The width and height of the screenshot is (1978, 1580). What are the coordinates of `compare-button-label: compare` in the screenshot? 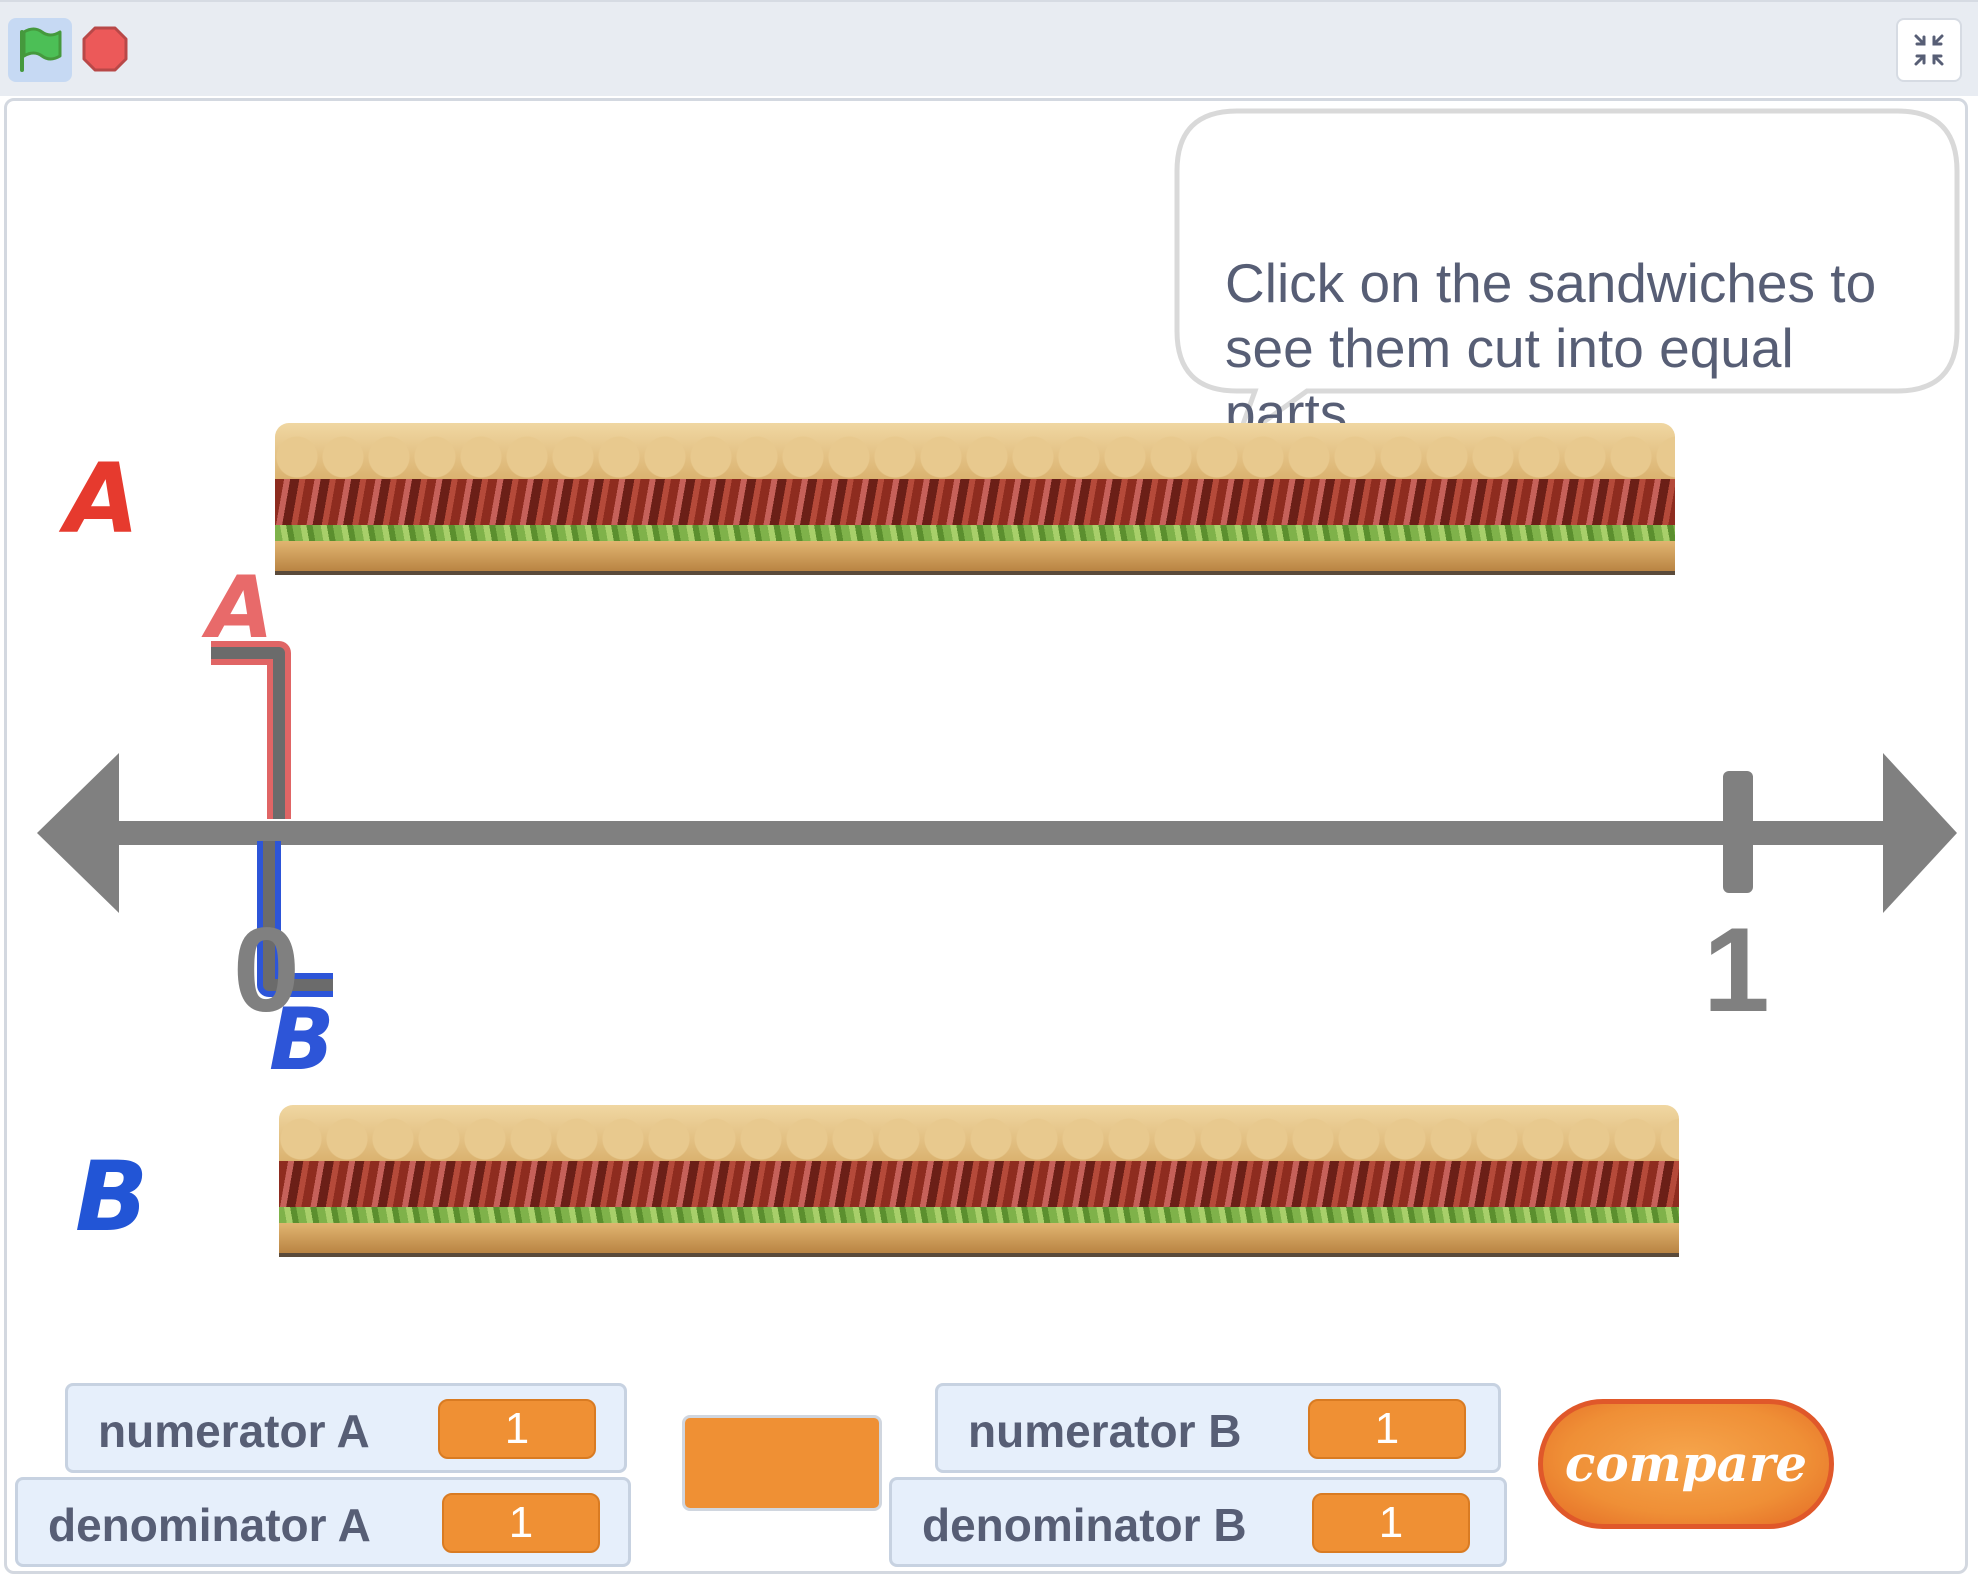 It's located at (1686, 1463).